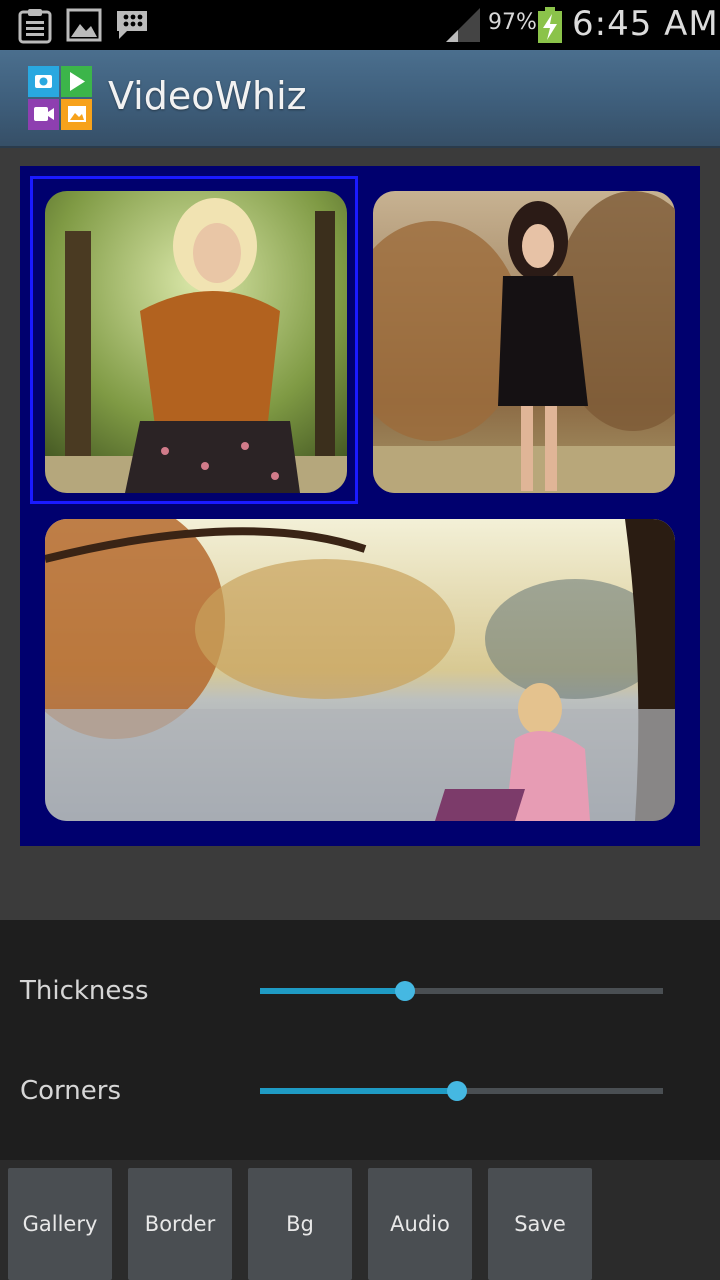 The width and height of the screenshot is (720, 1280). Describe the element at coordinates (360, 25) in the screenshot. I see `status-bar: 97% 6:45 AM` at that location.